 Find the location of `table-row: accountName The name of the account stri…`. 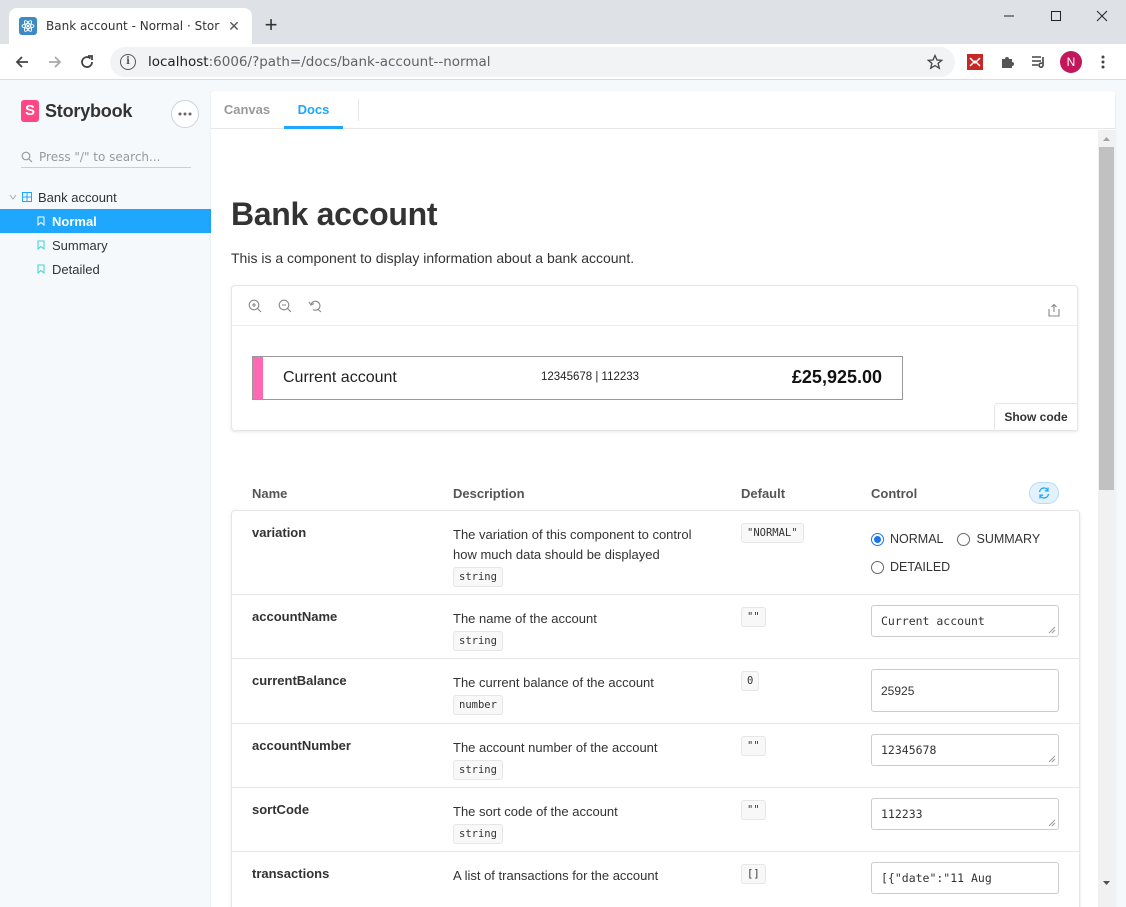

table-row: accountName The name of the account stri… is located at coordinates (655, 627).